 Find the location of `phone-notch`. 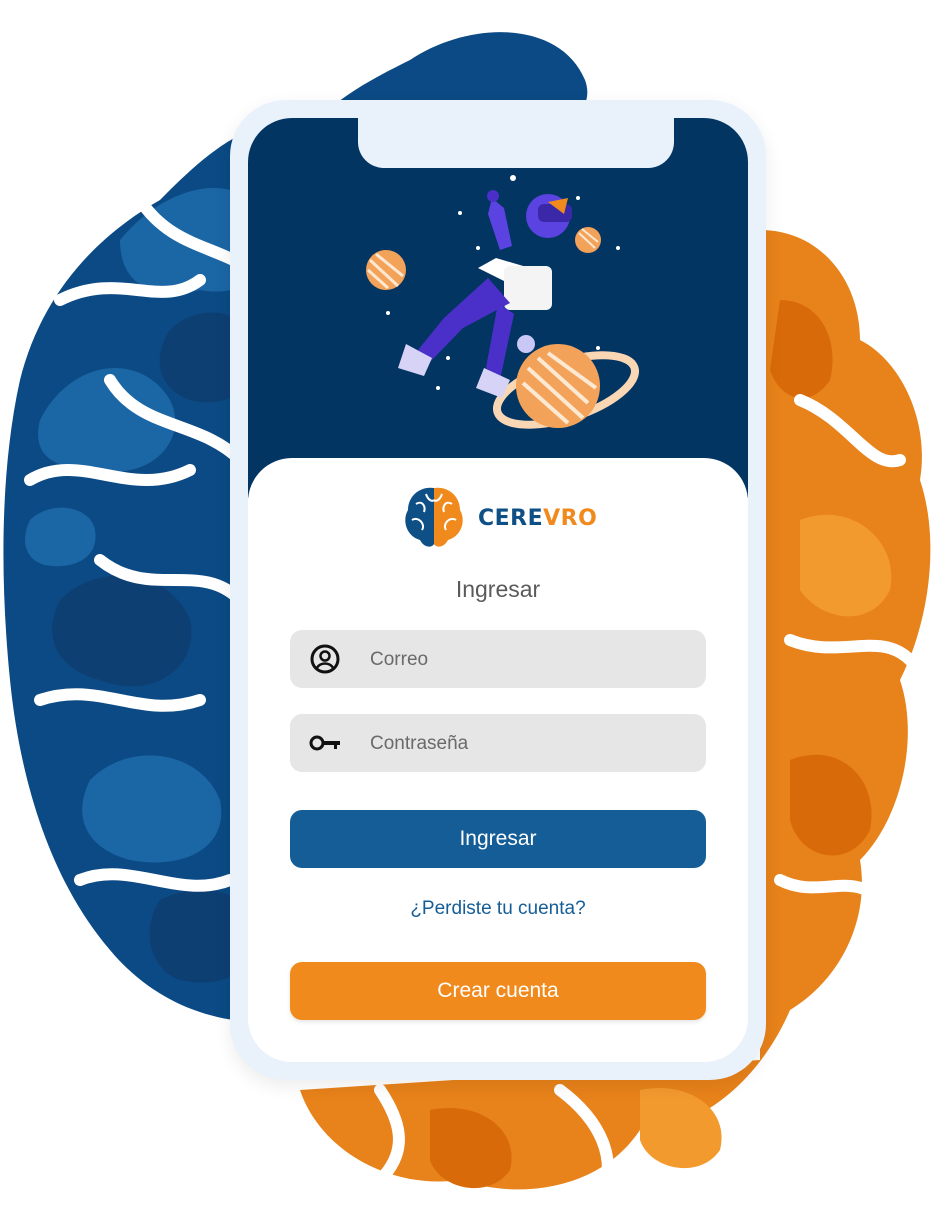

phone-notch is located at coordinates (516, 143).